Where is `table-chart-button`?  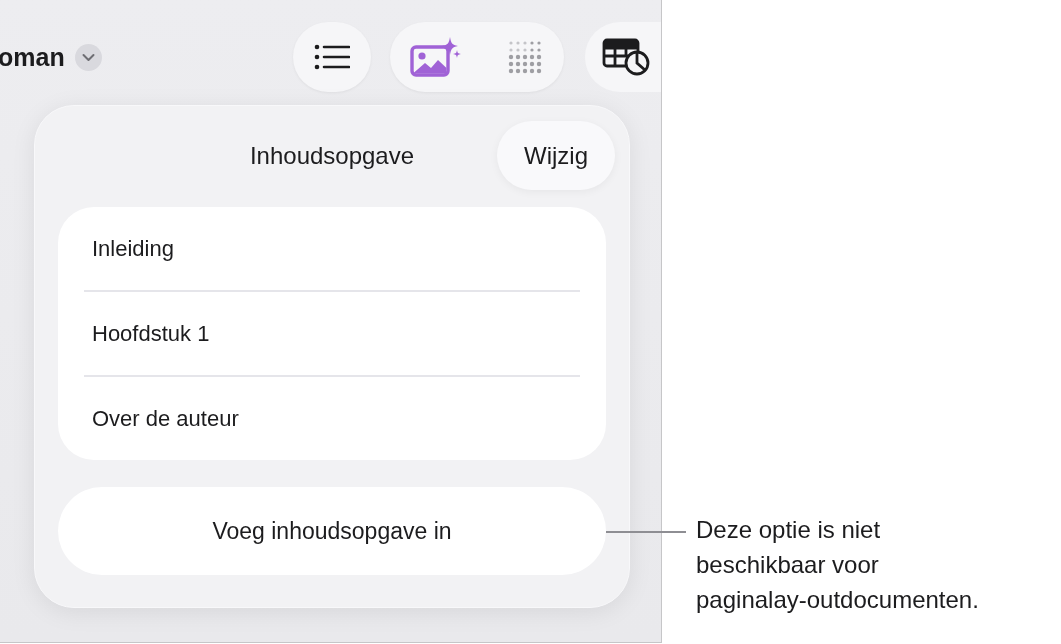 table-chart-button is located at coordinates (623, 57).